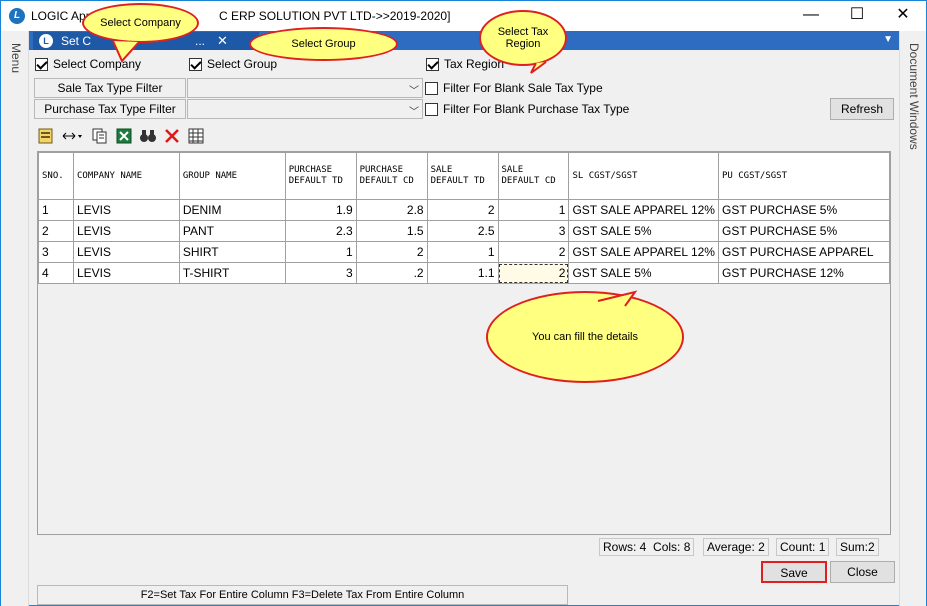 This screenshot has height=606, width=927. I want to click on app-logo-icon: L, so click(17, 16).